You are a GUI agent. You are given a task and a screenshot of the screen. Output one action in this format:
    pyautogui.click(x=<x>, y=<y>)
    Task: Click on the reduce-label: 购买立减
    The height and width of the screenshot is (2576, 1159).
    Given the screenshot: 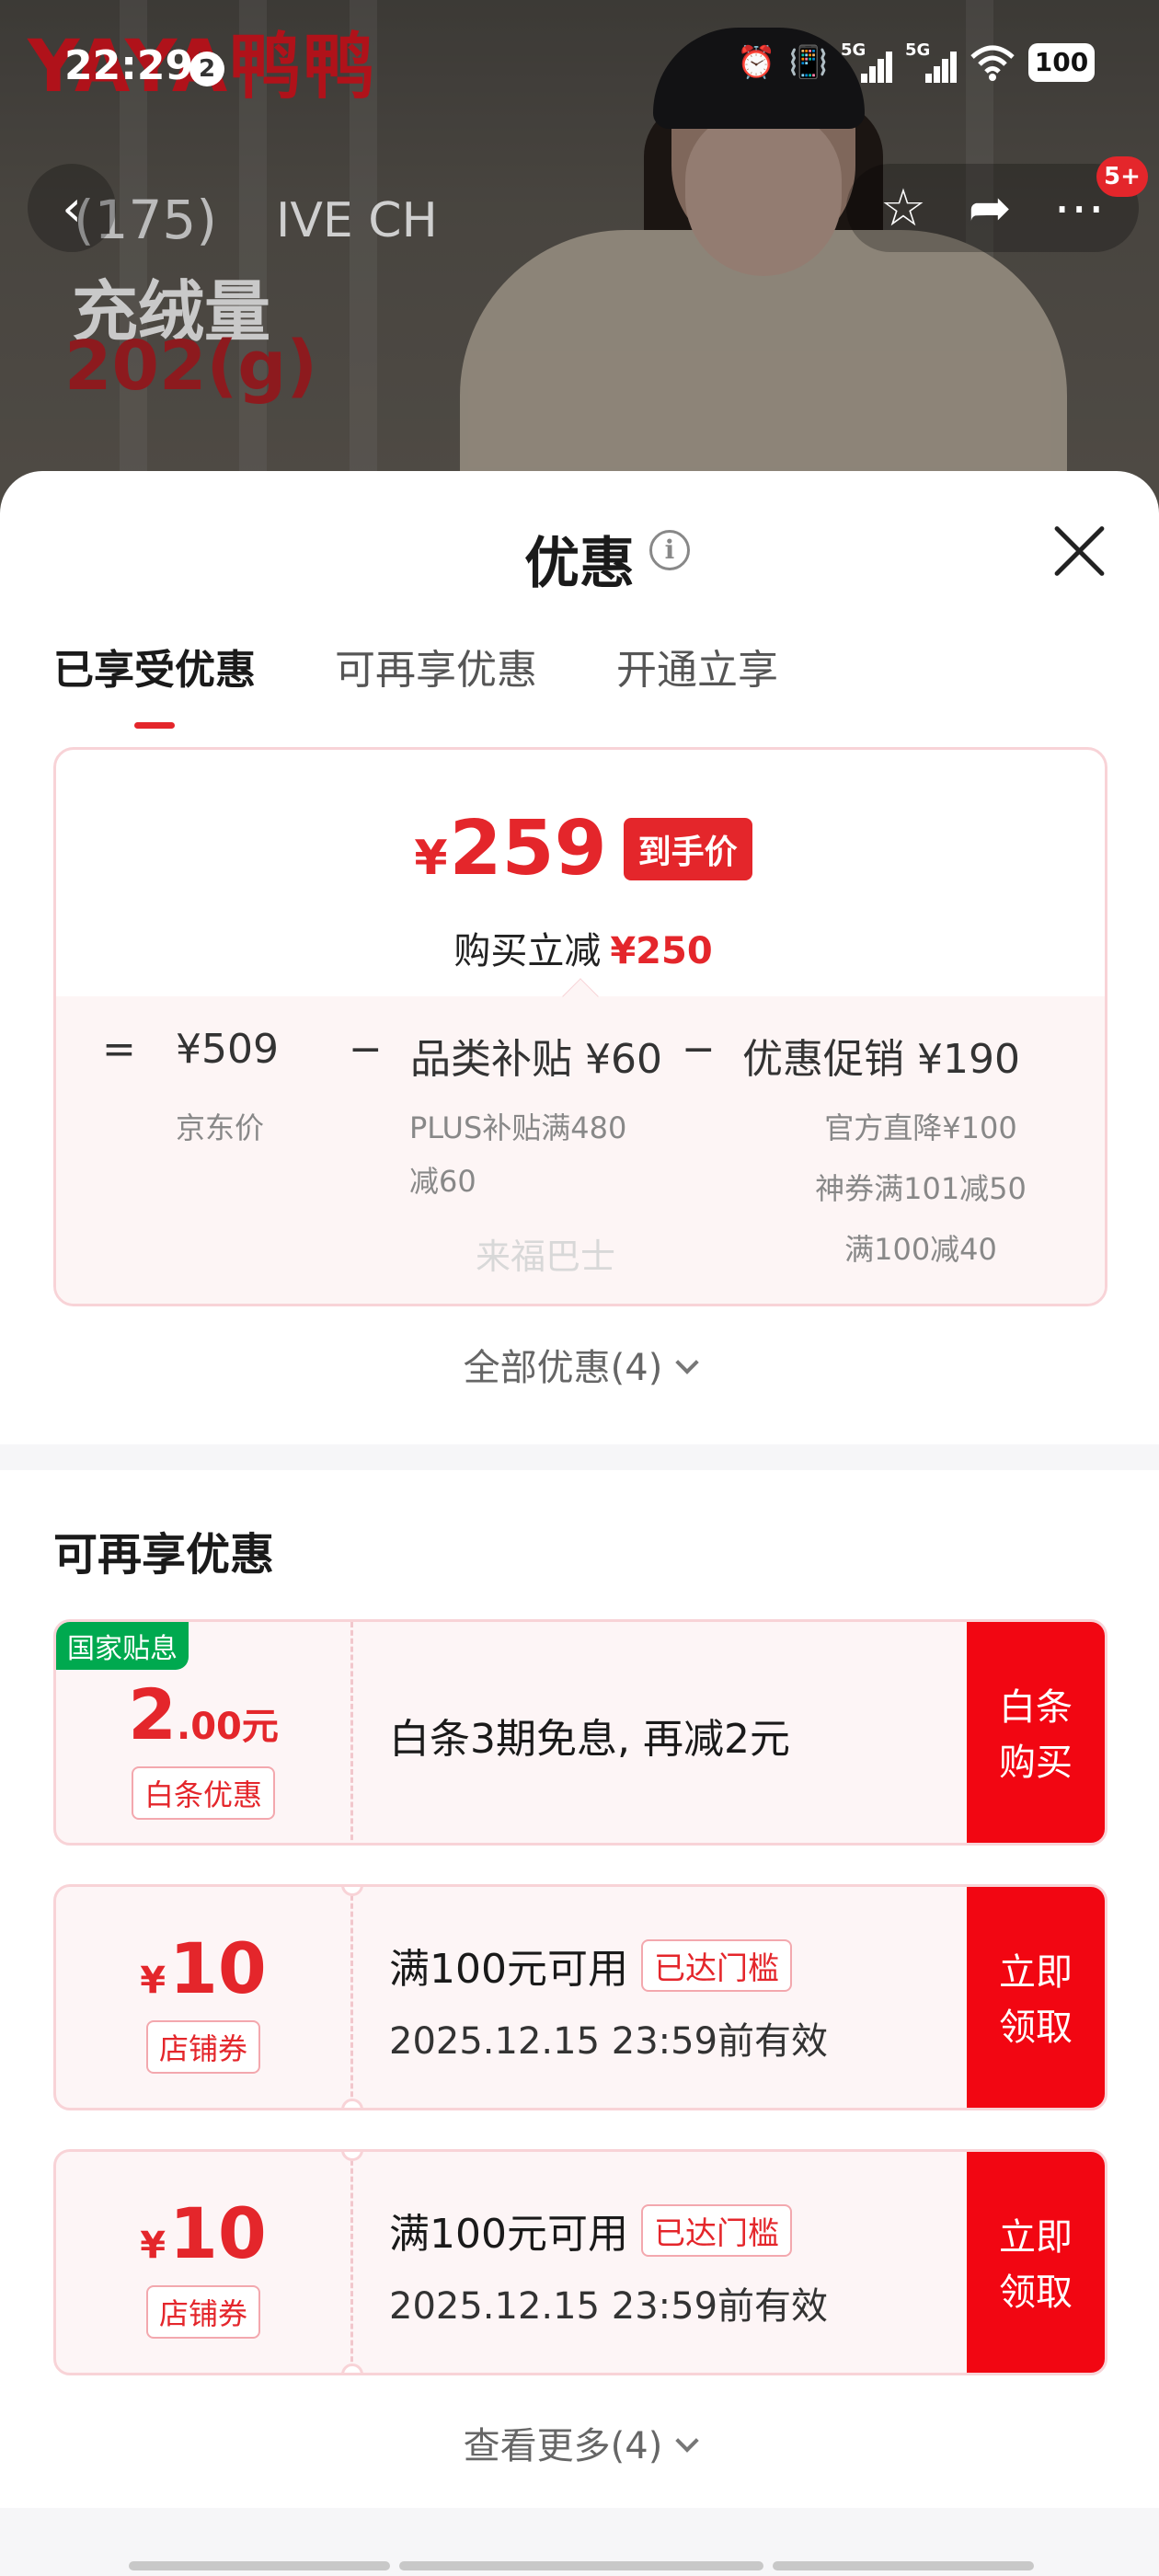 What is the action you would take?
    pyautogui.click(x=527, y=951)
    